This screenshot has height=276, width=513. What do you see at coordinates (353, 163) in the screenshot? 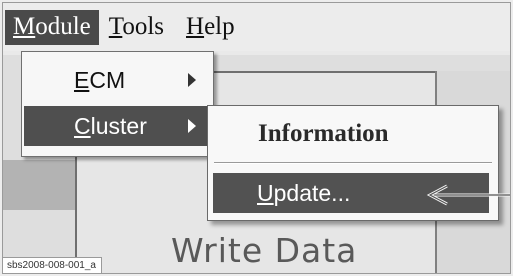
I see `menu-separator` at bounding box center [353, 163].